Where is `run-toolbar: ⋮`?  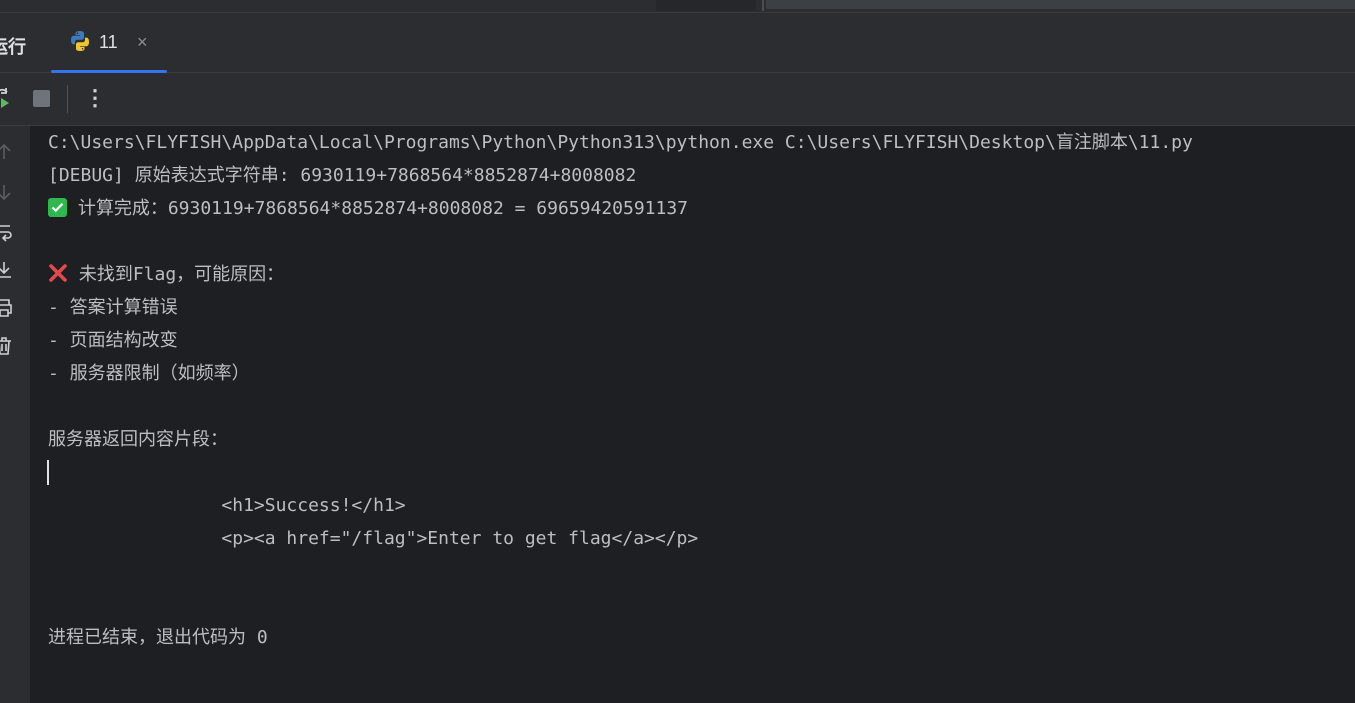 run-toolbar: ⋮ is located at coordinates (677, 99).